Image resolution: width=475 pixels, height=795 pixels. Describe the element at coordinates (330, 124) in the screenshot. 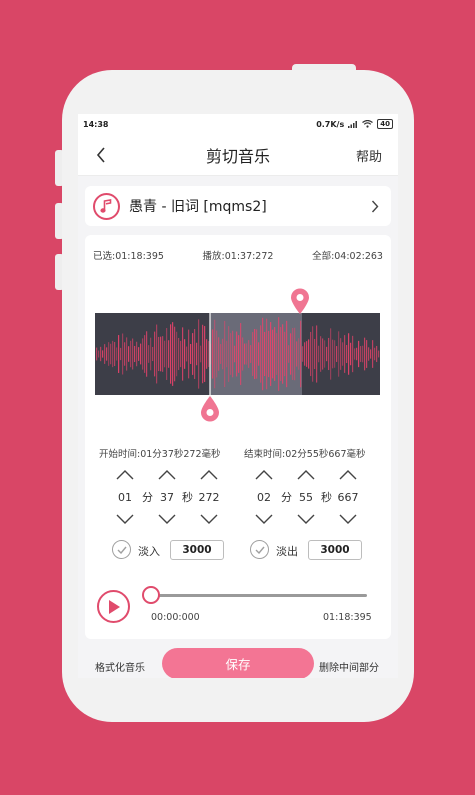

I see `network-speed: 0.7K/s` at that location.